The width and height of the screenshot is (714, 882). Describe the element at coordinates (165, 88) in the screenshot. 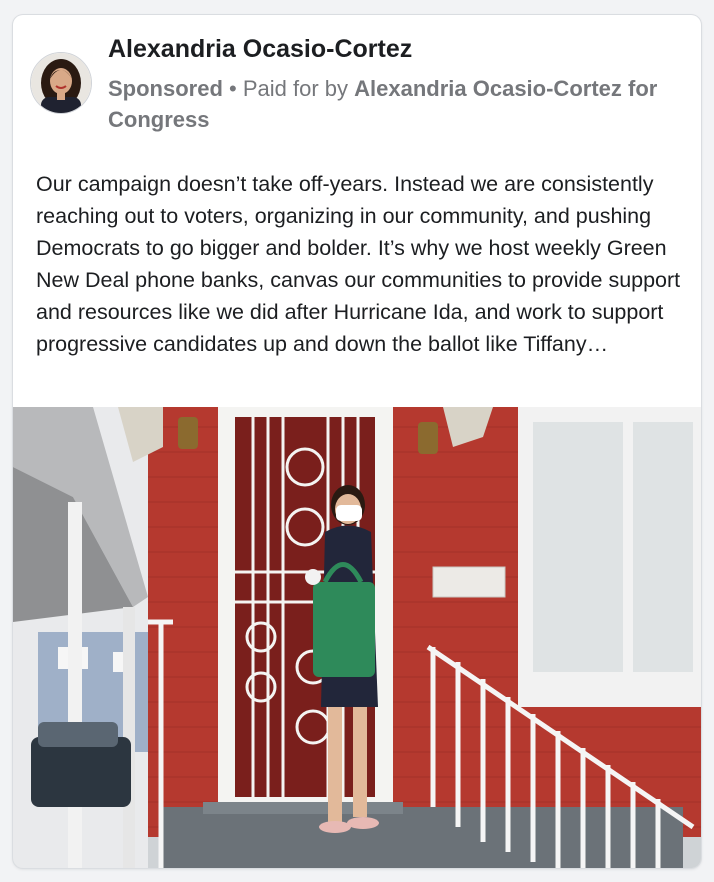

I see `sponsored-label: Sponsored` at that location.